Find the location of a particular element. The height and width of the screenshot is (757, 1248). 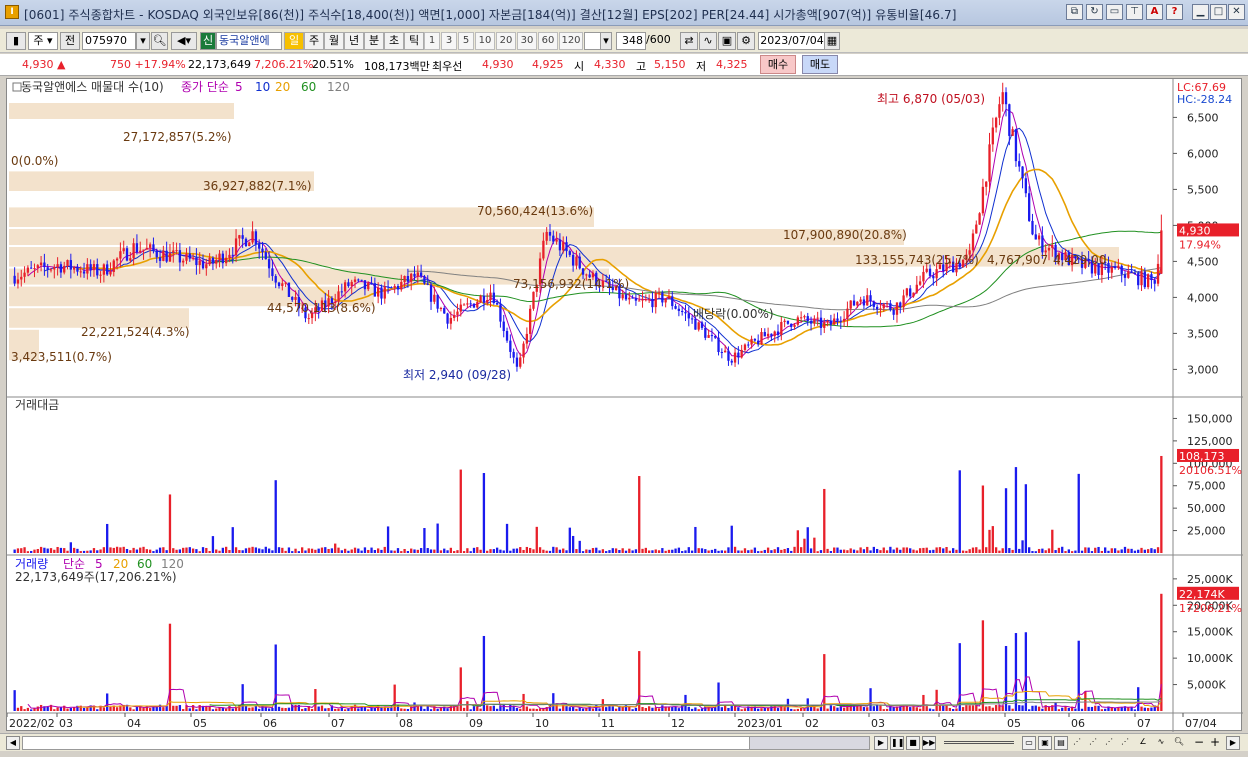

chart-menu-icon: ▮ is located at coordinates (16, 41).